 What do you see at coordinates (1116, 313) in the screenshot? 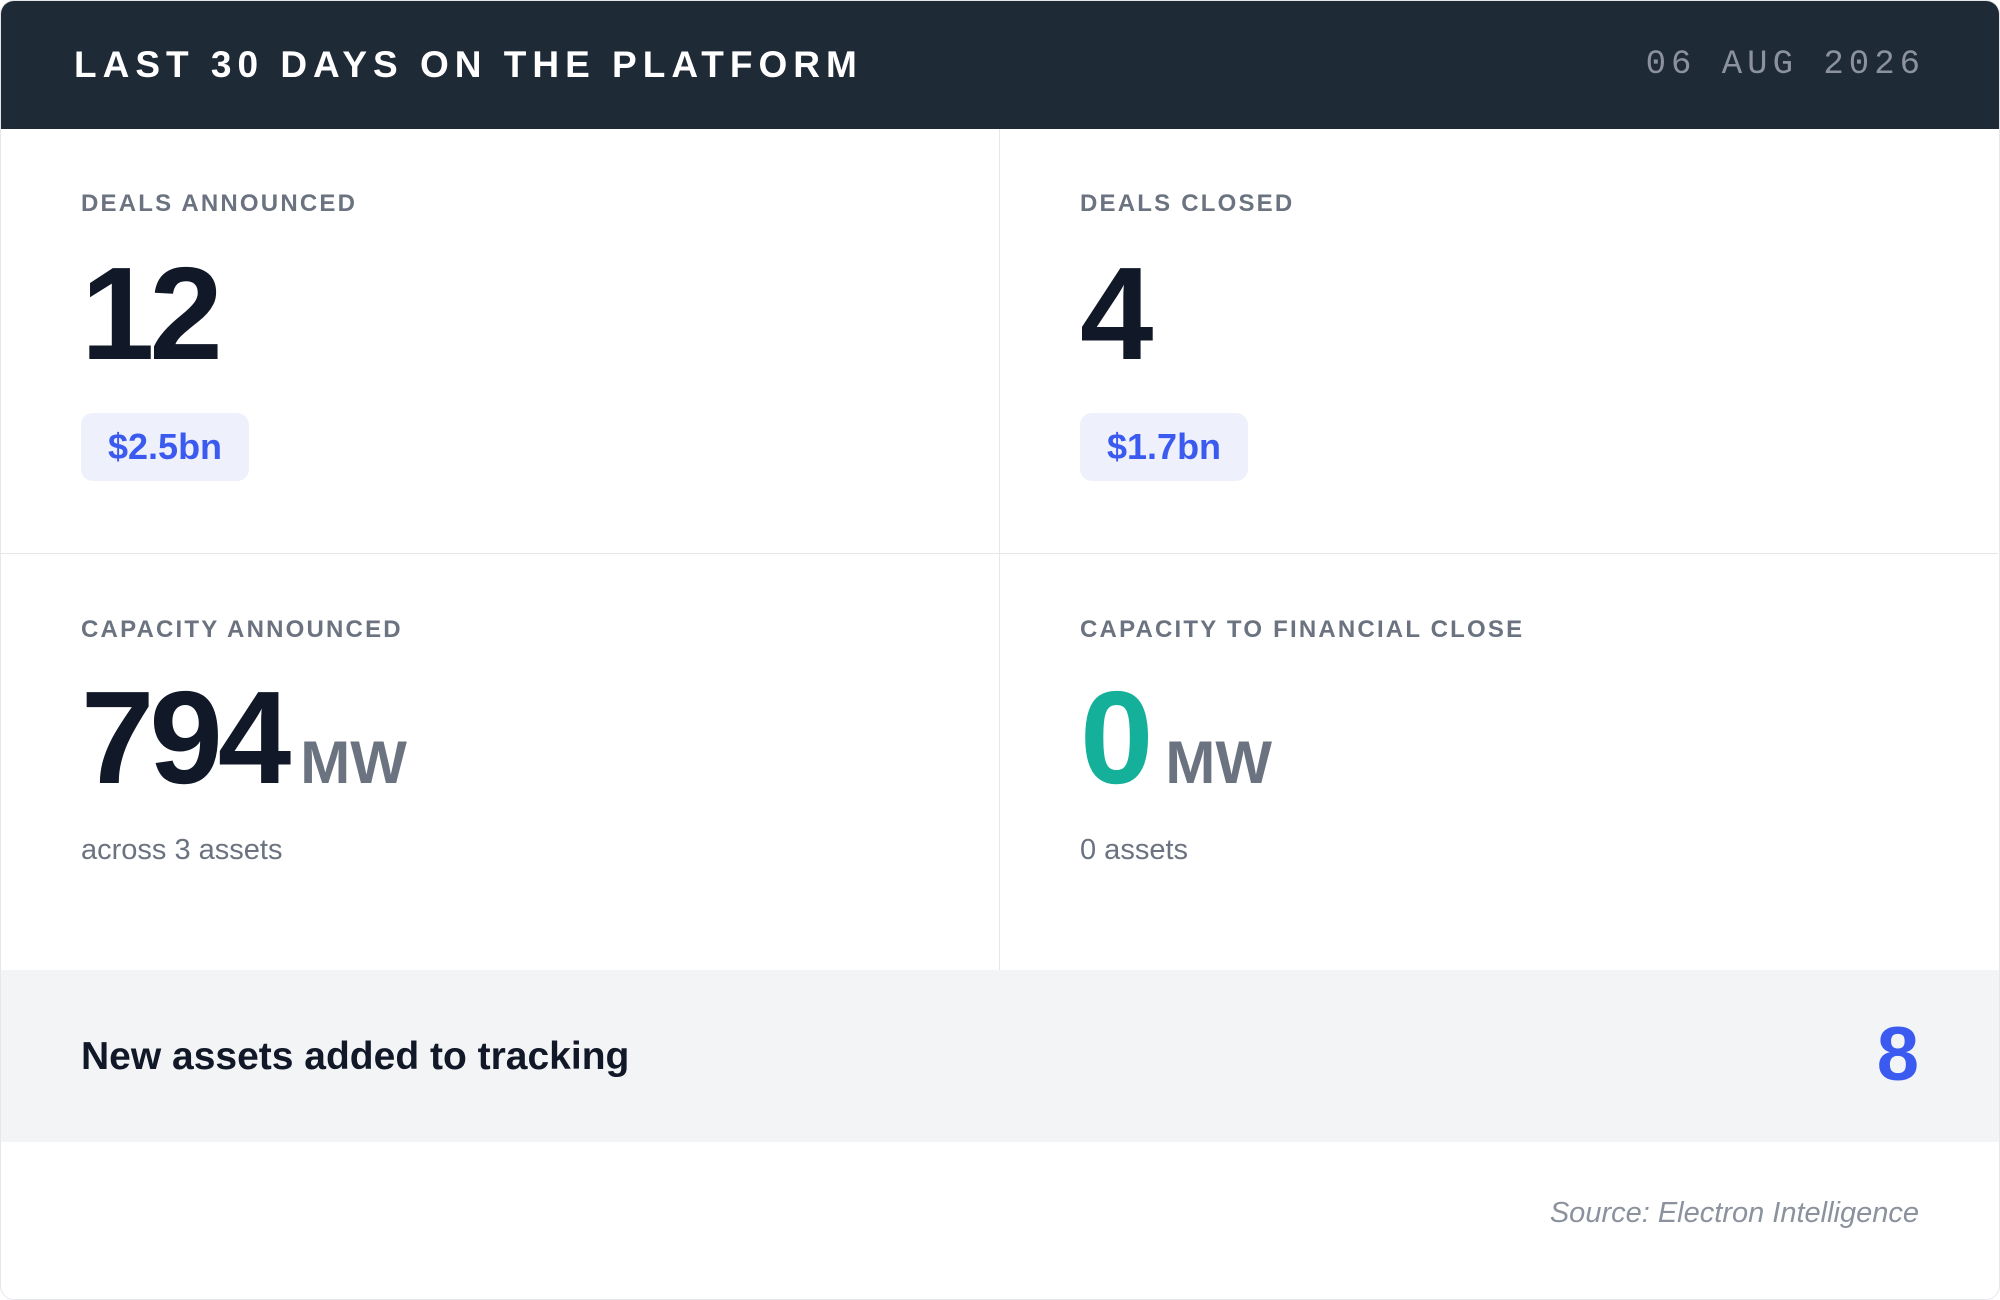
I see `metric-value: 4` at bounding box center [1116, 313].